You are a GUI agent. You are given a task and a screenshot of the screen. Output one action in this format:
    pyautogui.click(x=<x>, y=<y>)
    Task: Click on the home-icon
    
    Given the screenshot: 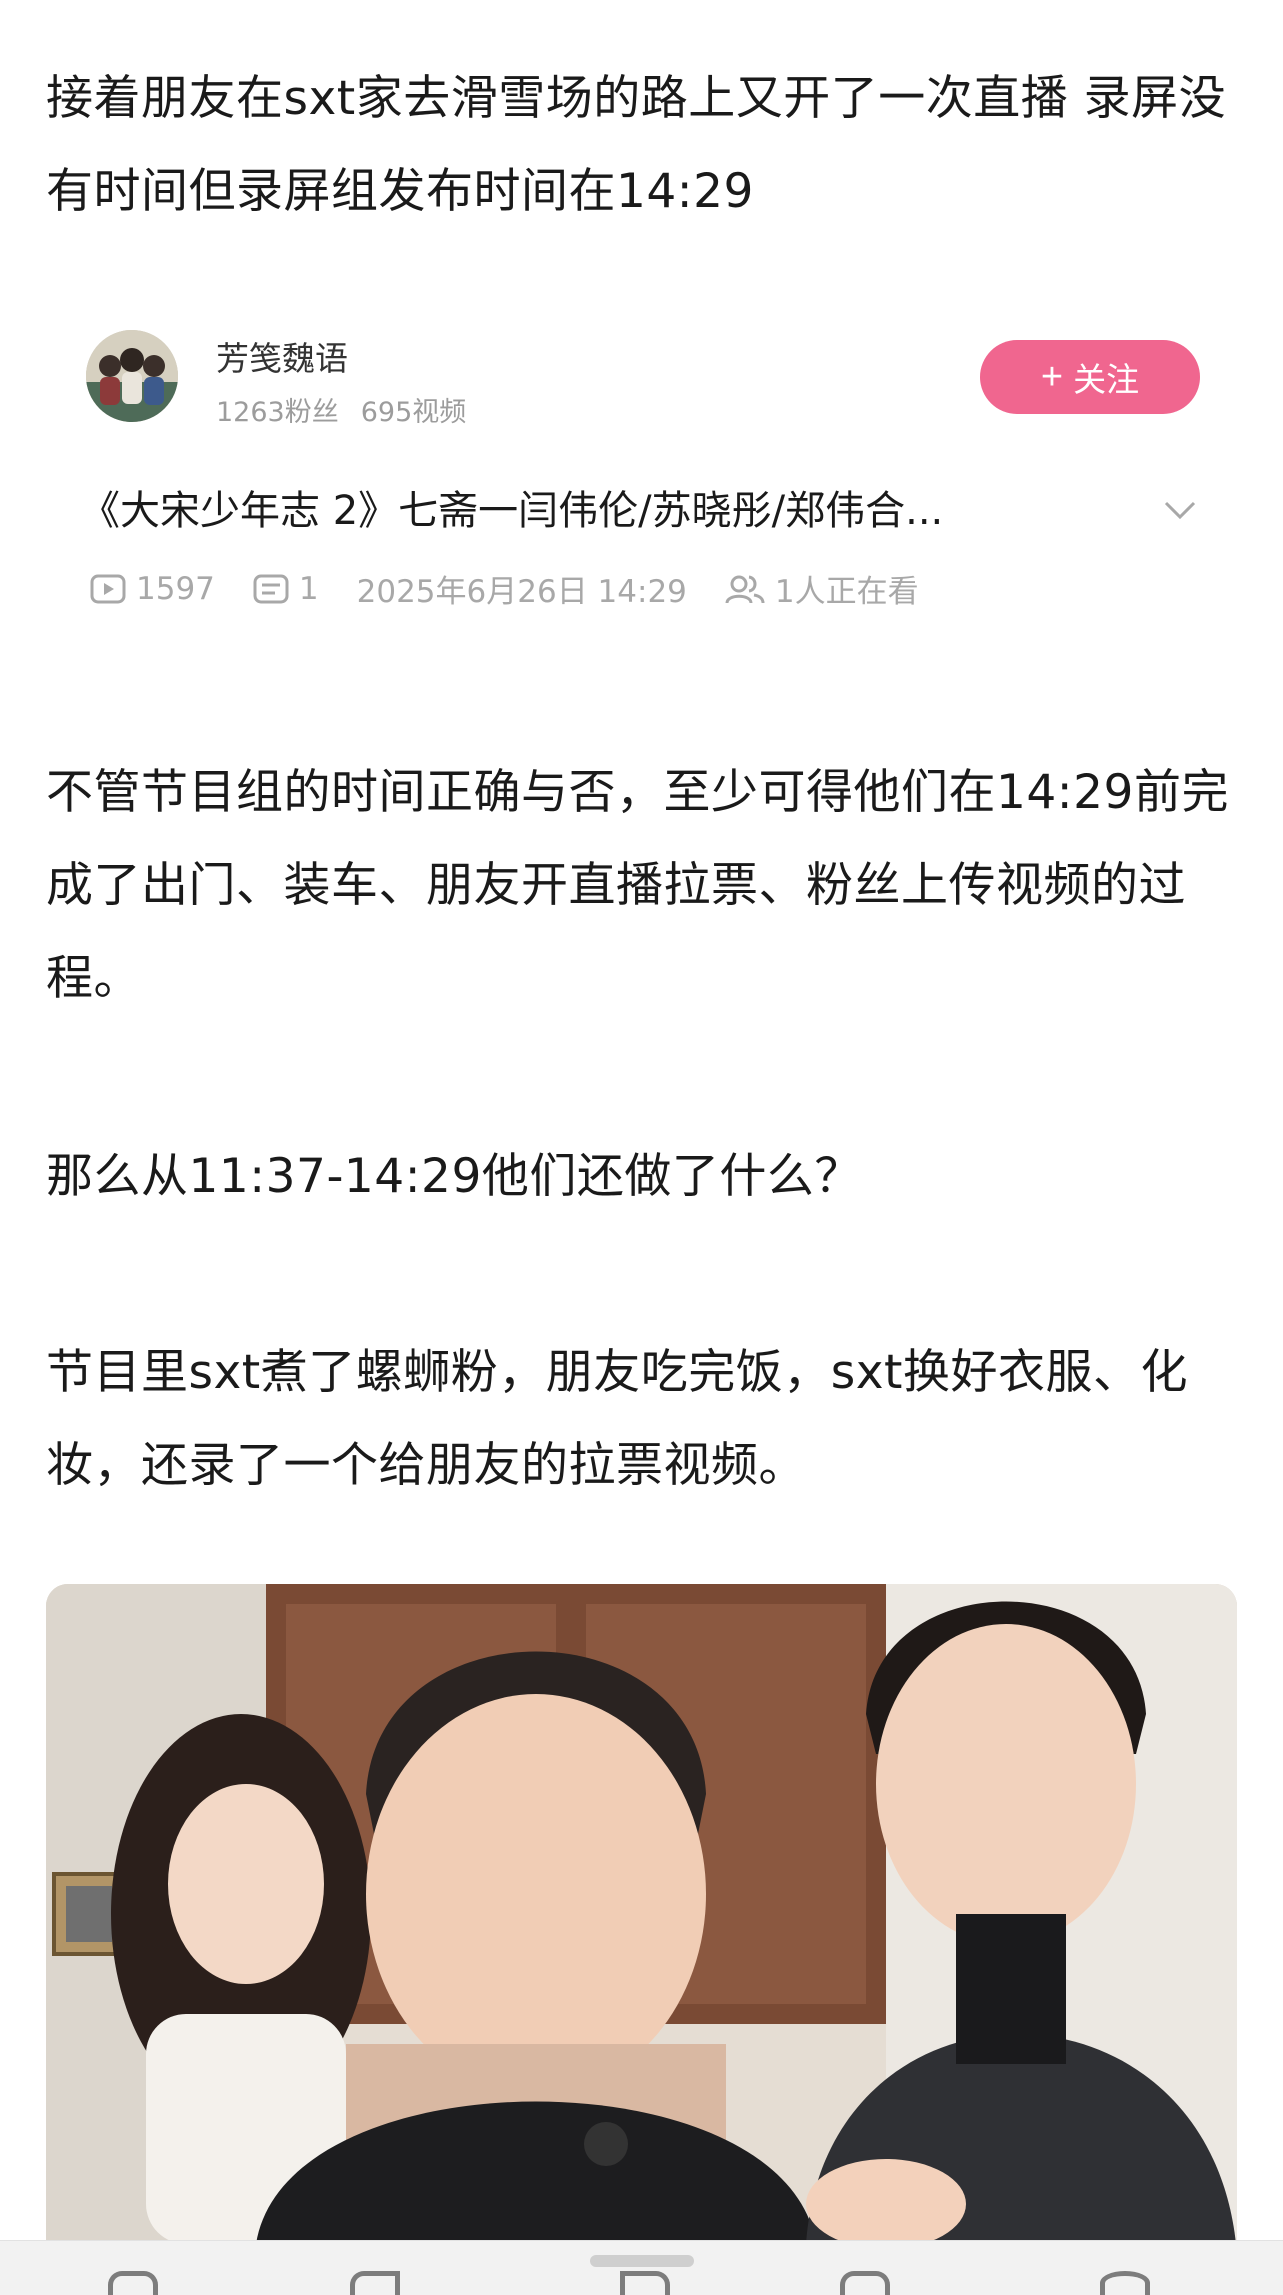 What is the action you would take?
    pyautogui.click(x=133, y=2283)
    